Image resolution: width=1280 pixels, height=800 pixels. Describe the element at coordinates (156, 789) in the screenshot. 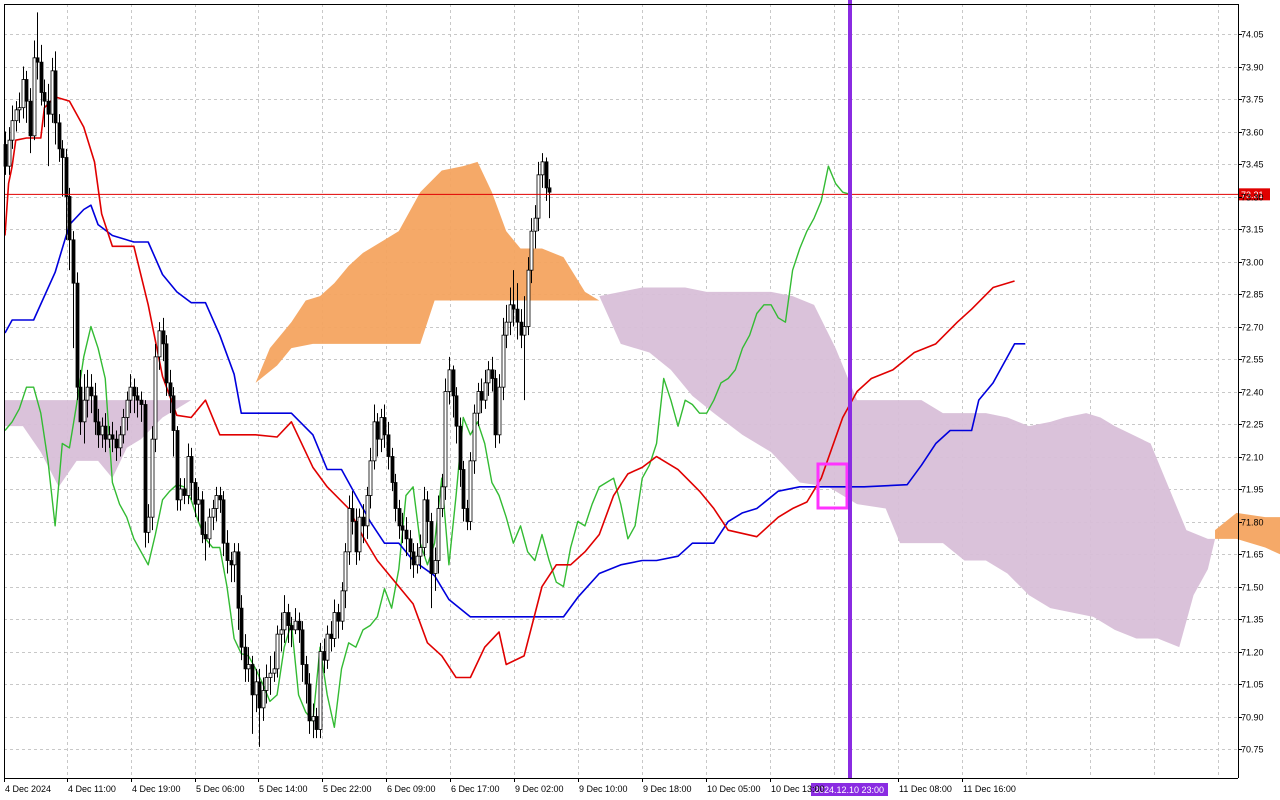

I see `x-tick-label: 4 Dec 19:00` at that location.